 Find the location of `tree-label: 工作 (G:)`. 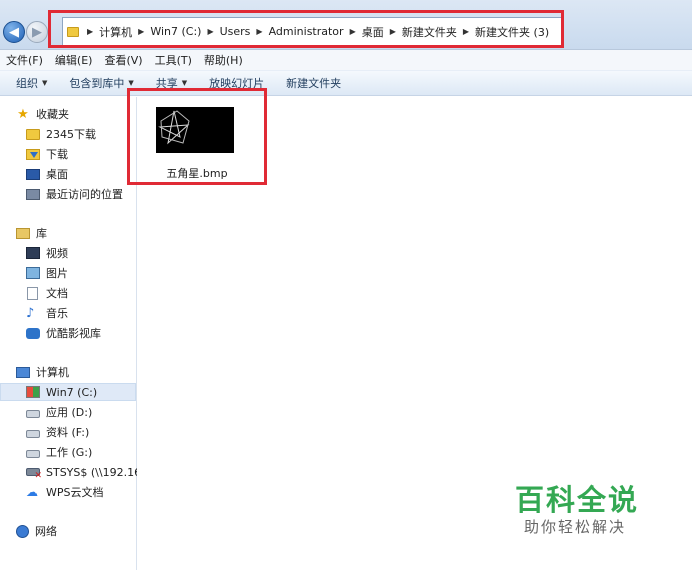

tree-label: 工作 (G:) is located at coordinates (69, 452).